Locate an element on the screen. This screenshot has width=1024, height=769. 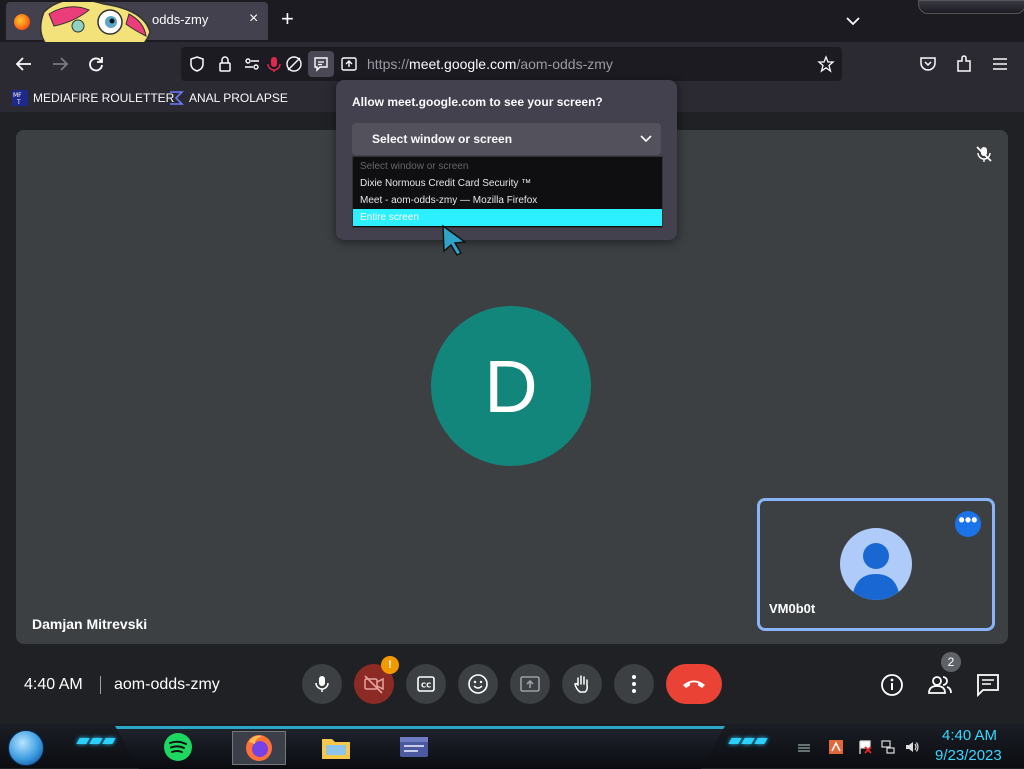
more-options-button: ••• is located at coordinates (968, 524).